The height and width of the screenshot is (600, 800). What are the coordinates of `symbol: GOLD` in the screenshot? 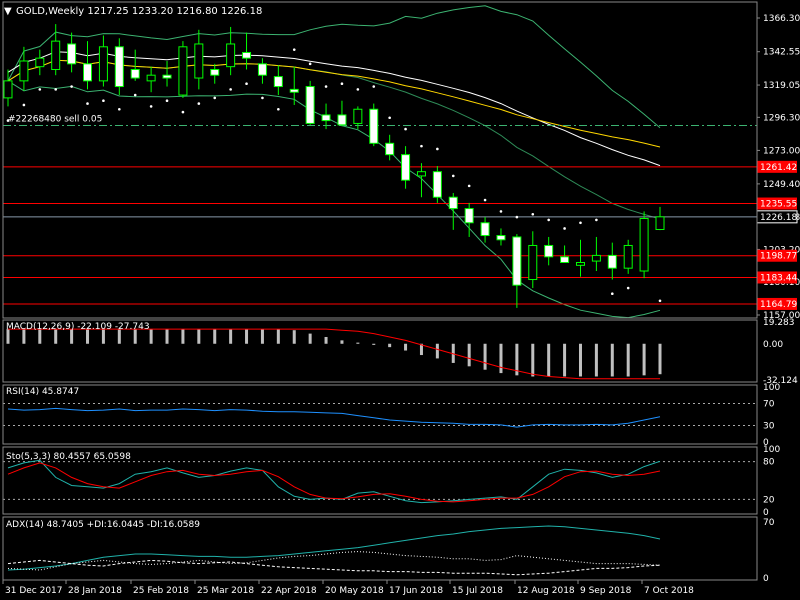 It's located at (30, 11).